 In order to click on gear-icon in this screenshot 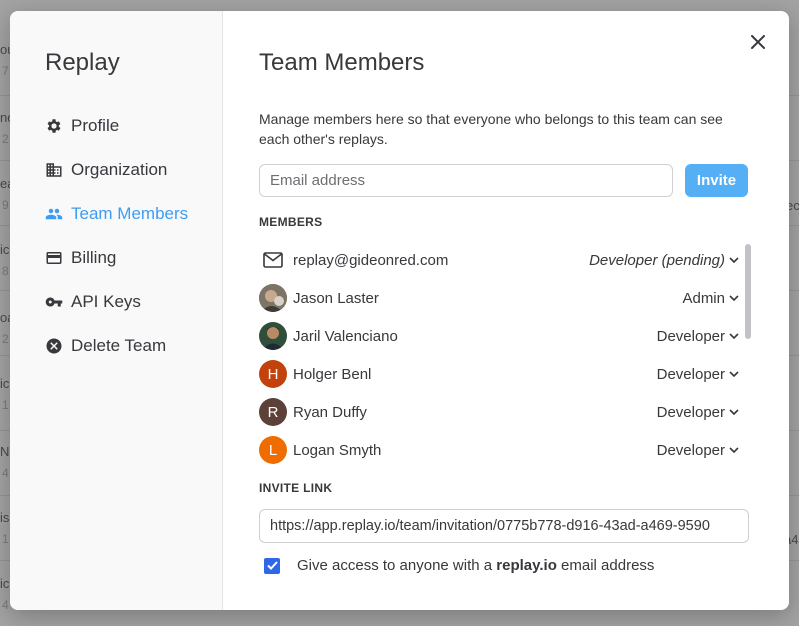, I will do `click(54, 126)`.